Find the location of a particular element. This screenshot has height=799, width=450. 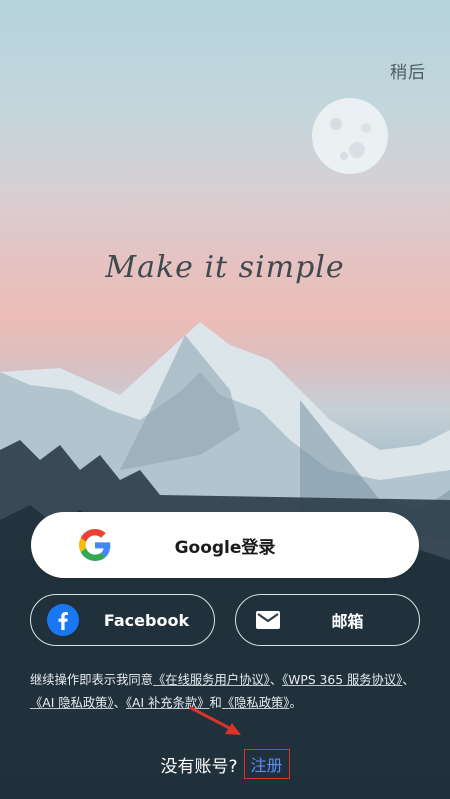

app-tagline: Make it simple is located at coordinates (225, 267).